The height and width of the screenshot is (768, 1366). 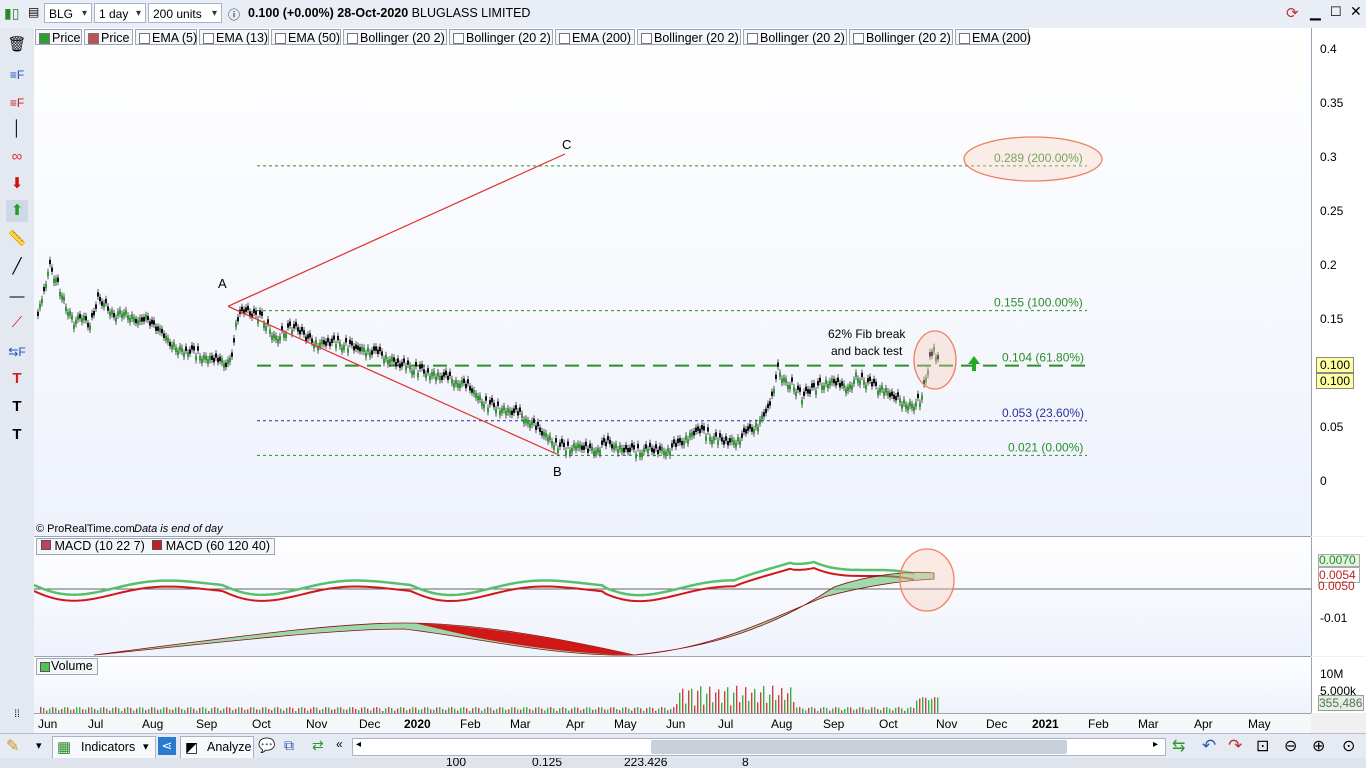 What do you see at coordinates (1356, 11) in the screenshot?
I see `close-icon: ✕` at bounding box center [1356, 11].